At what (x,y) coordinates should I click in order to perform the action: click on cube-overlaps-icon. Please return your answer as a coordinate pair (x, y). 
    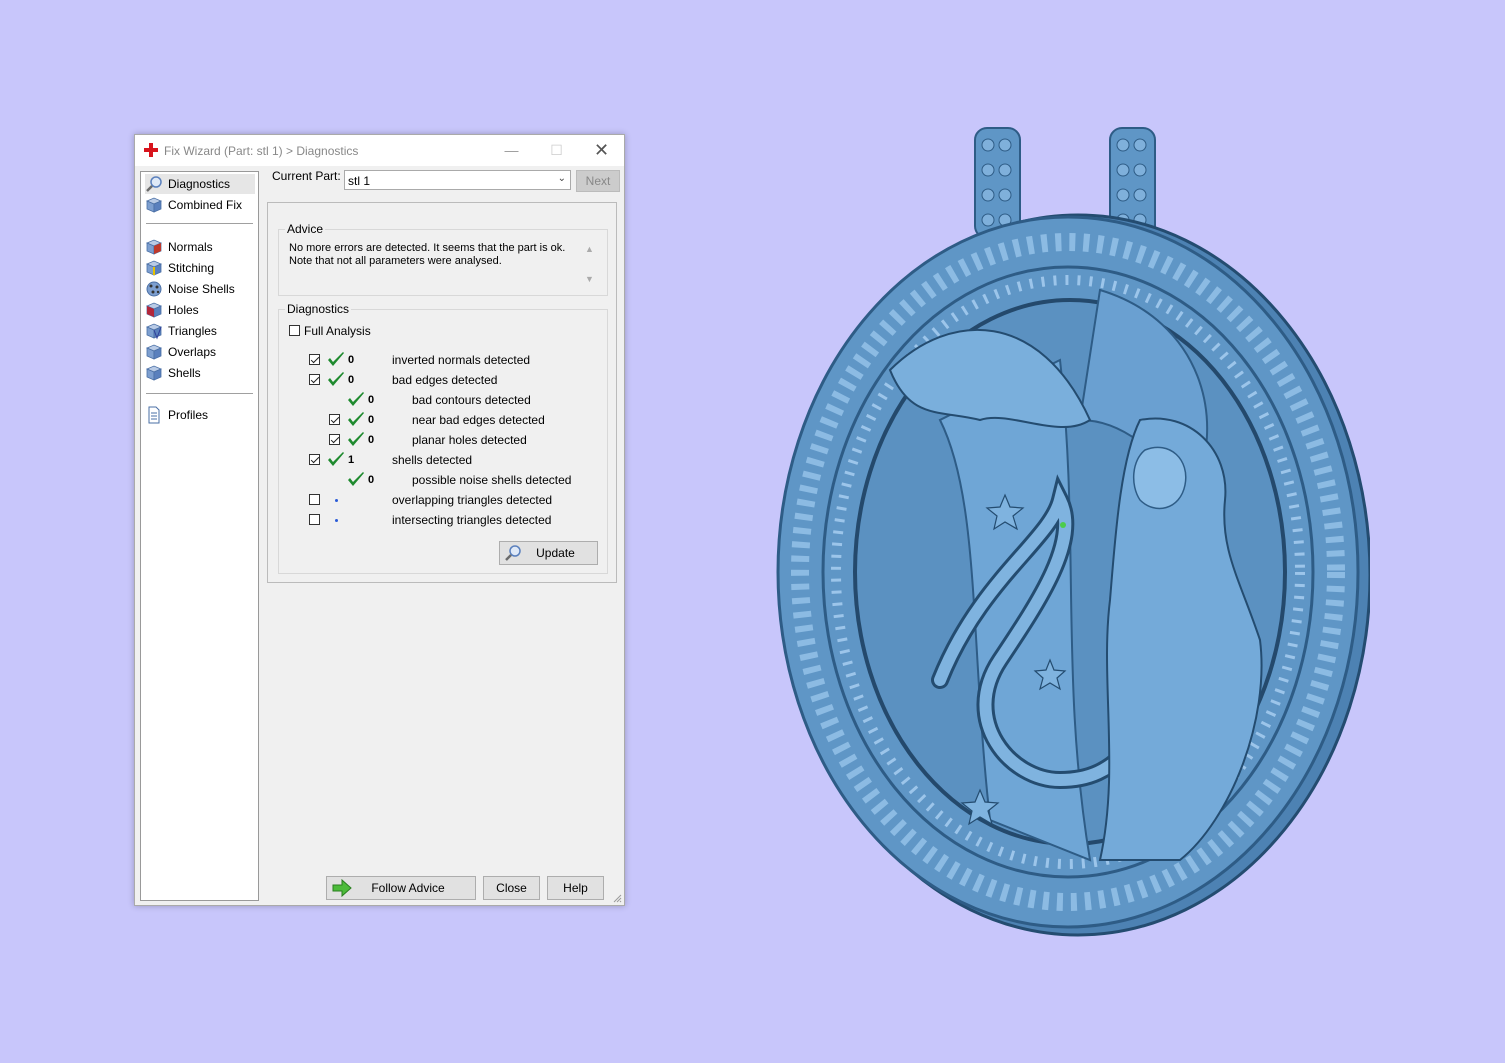
    Looking at the image, I should click on (154, 352).